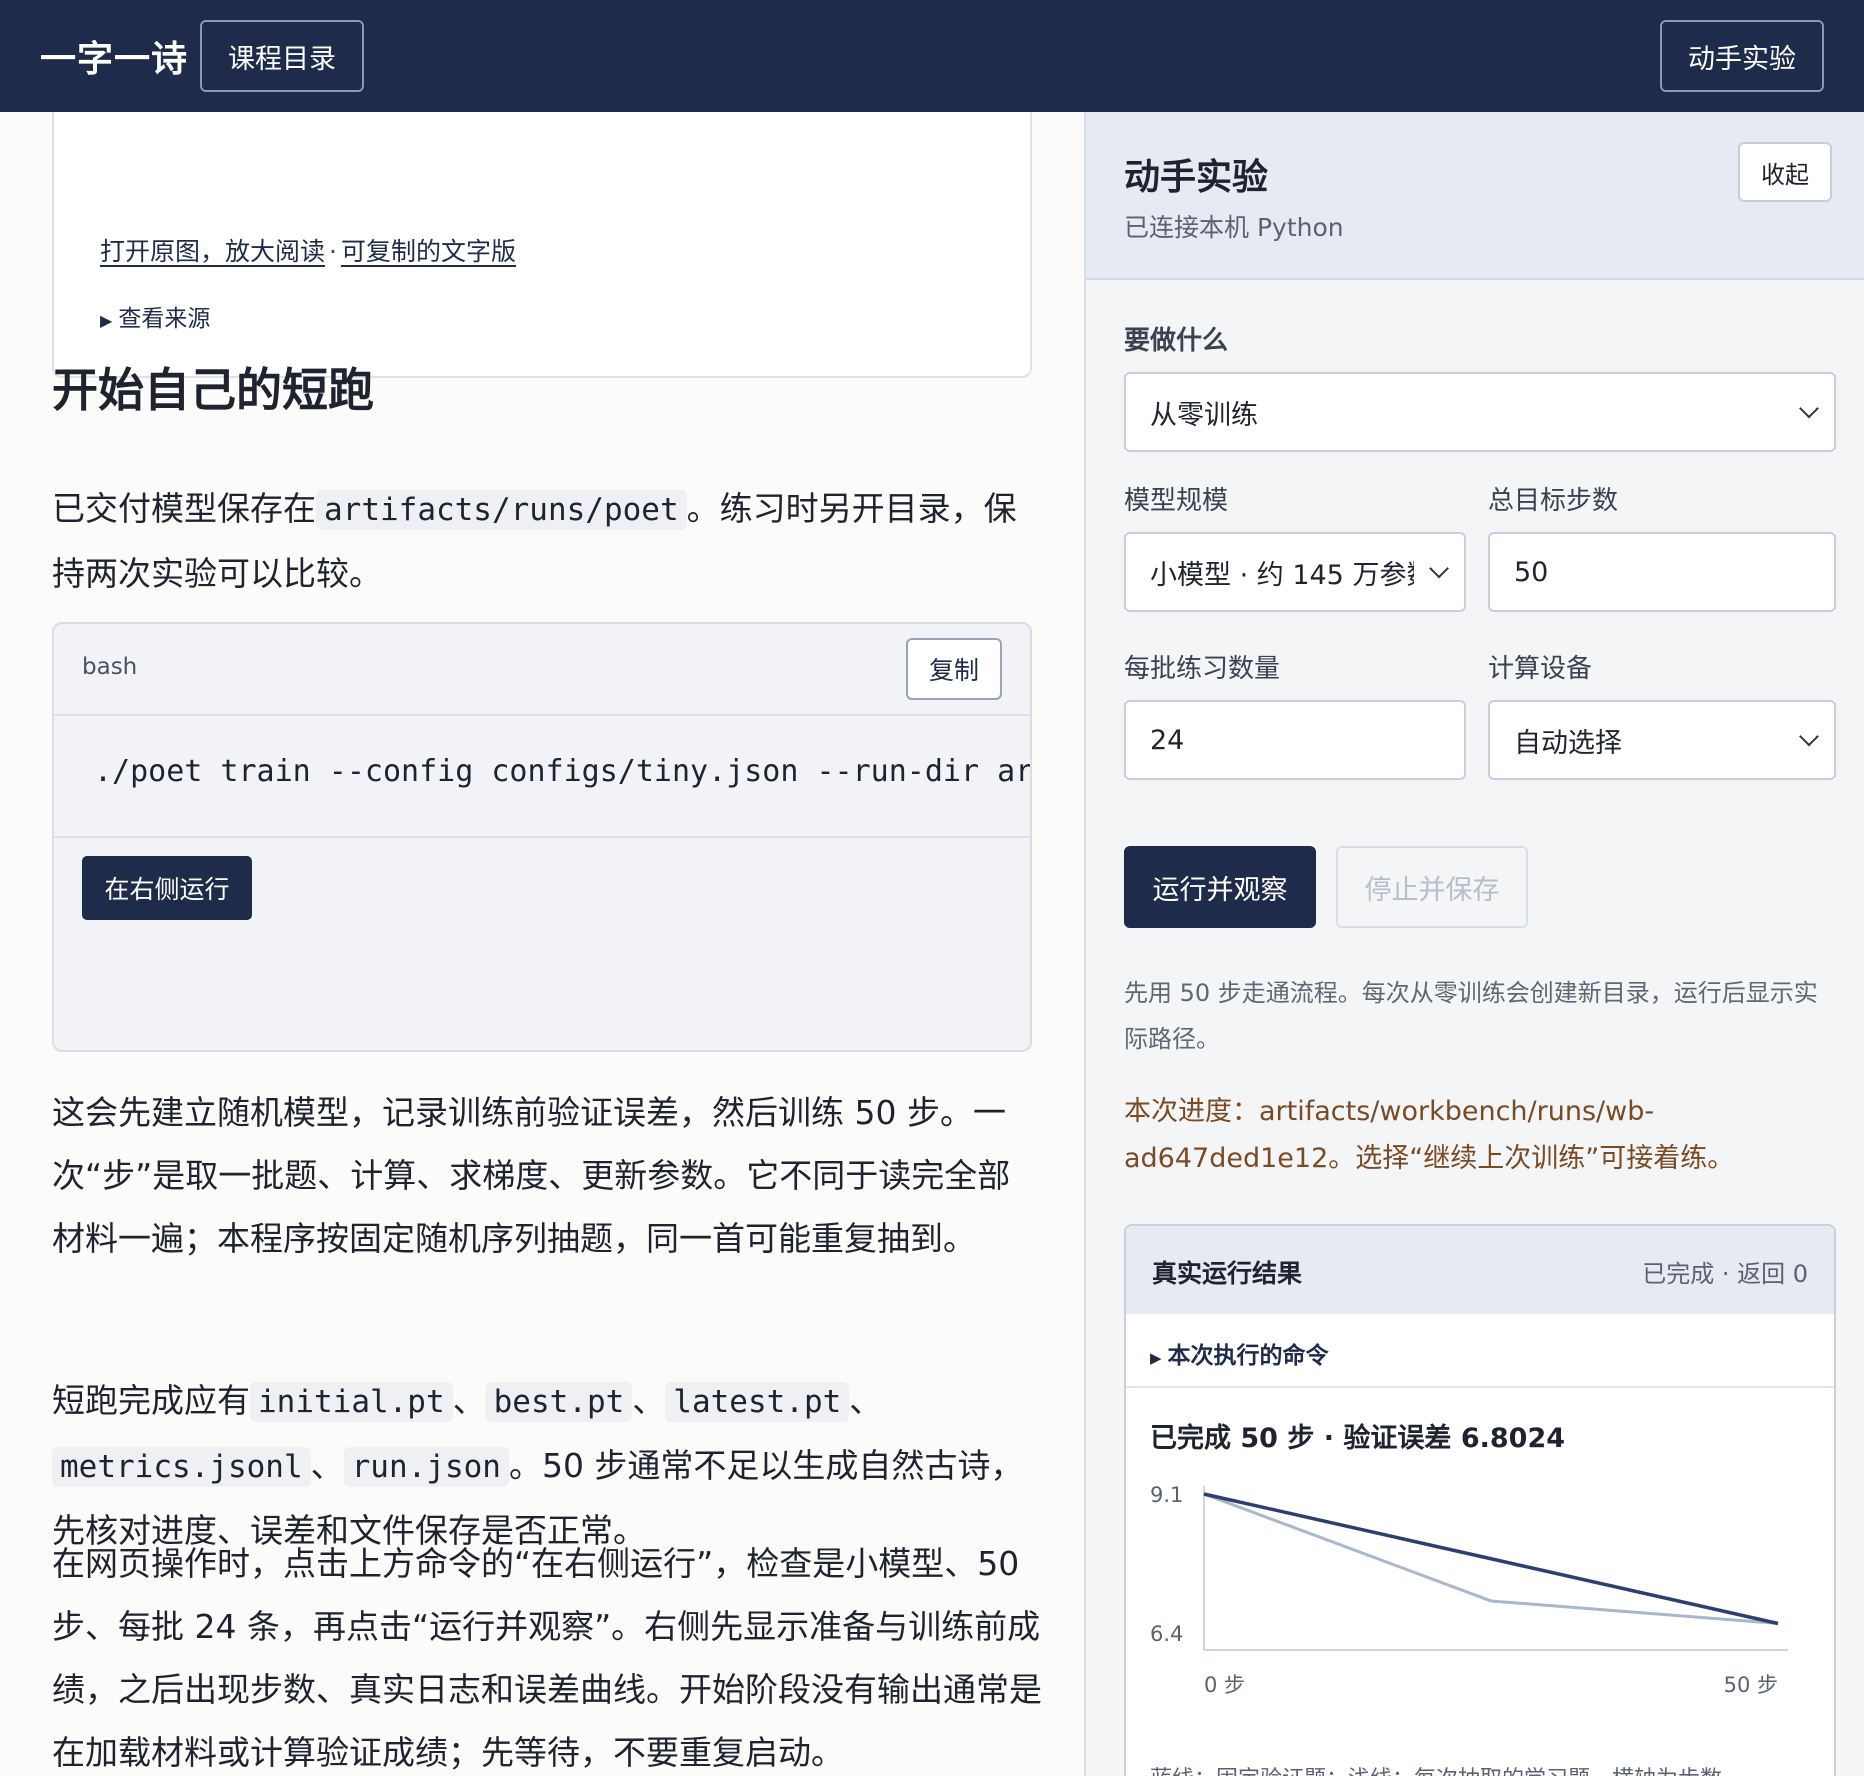 The height and width of the screenshot is (1776, 1864). I want to click on x-tick-label-end: 50 步, so click(1751, 1685).